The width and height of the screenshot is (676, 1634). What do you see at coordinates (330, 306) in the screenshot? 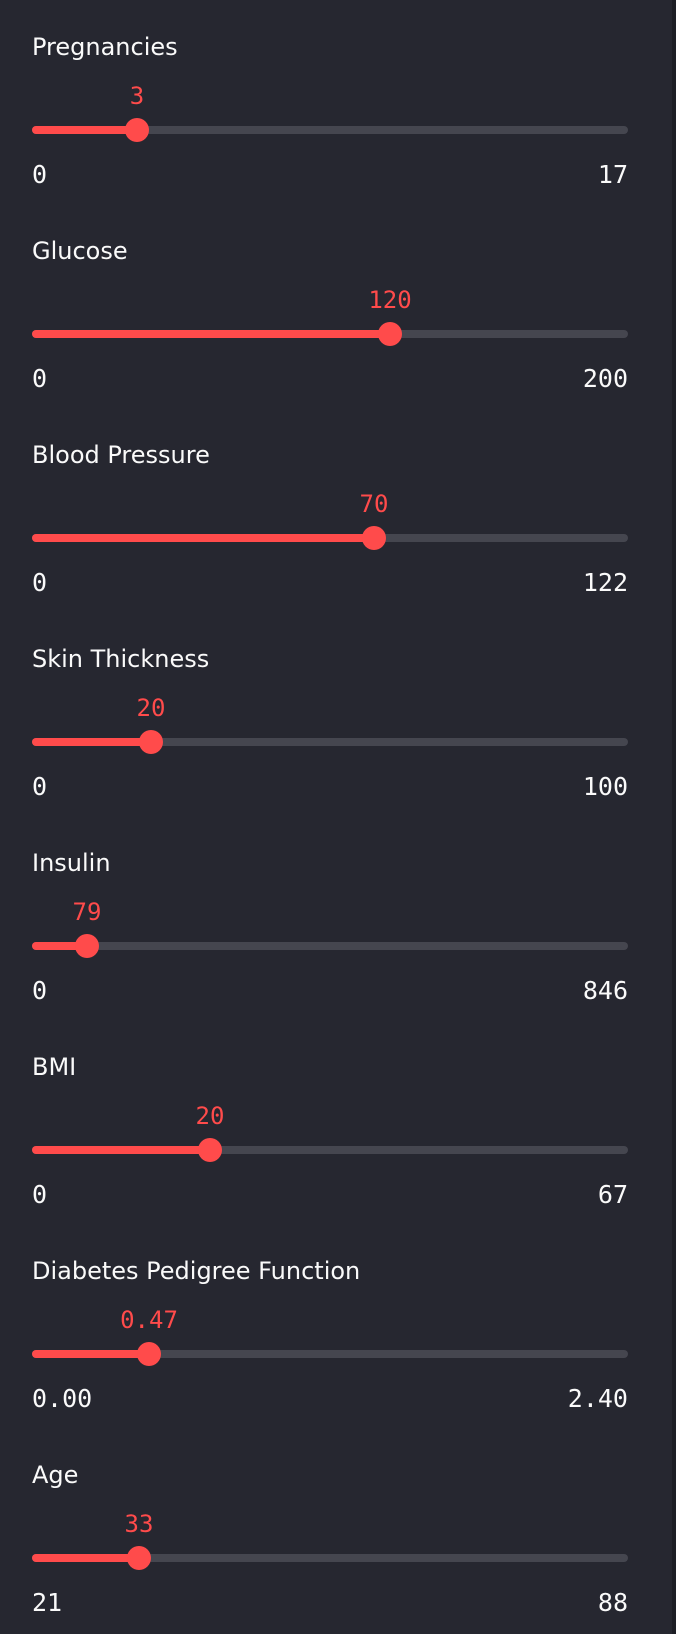
I see `slider-glucose: Glucose 120 0 200` at bounding box center [330, 306].